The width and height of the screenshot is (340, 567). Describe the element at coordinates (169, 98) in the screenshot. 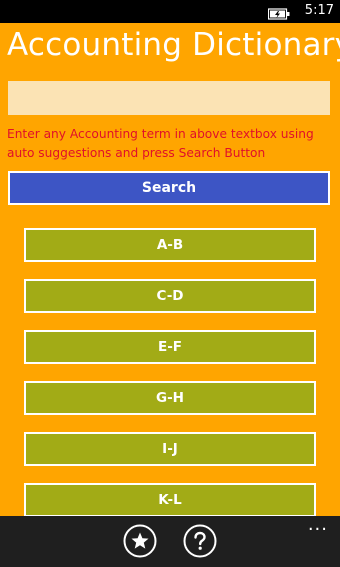

I see `search-input` at that location.